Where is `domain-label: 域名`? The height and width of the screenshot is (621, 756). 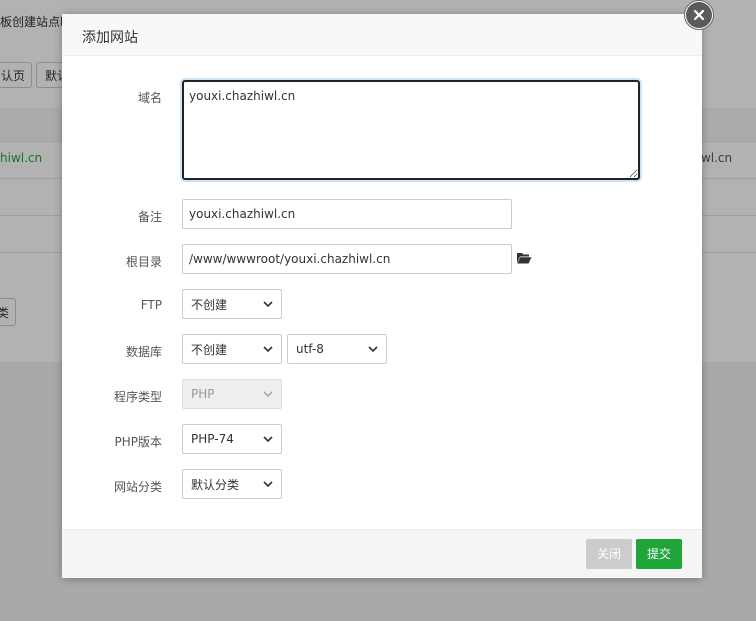 domain-label: 域名 is located at coordinates (149, 98).